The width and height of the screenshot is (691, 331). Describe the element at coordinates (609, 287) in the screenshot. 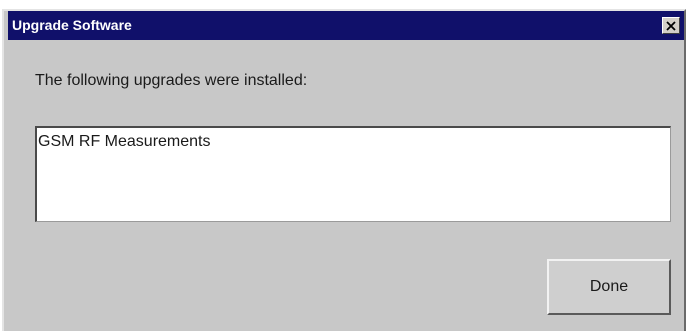

I see `done-button: Done` at that location.